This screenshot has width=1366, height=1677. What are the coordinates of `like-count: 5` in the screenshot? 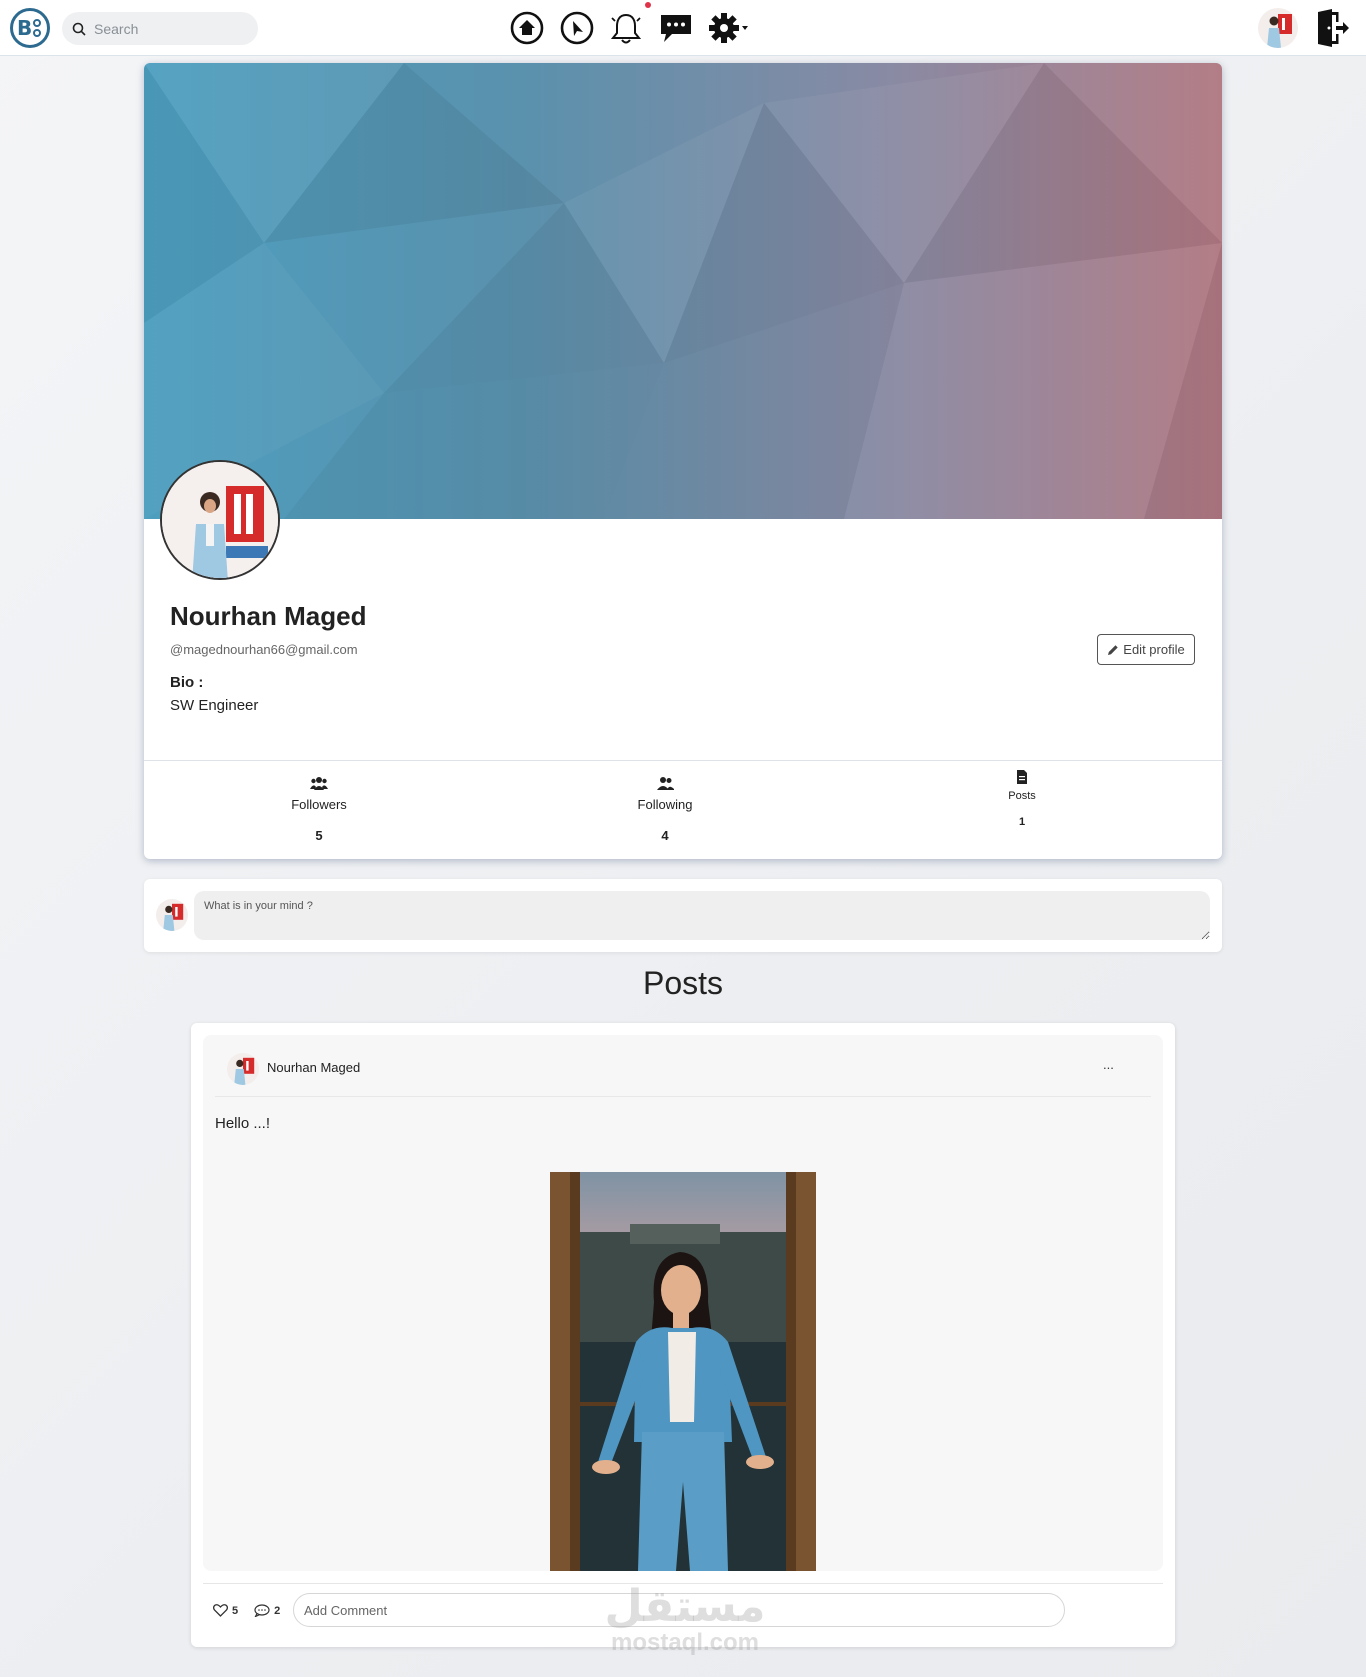 It's located at (235, 1610).